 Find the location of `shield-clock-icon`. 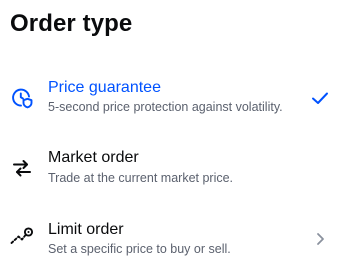

shield-clock-icon is located at coordinates (22, 98).